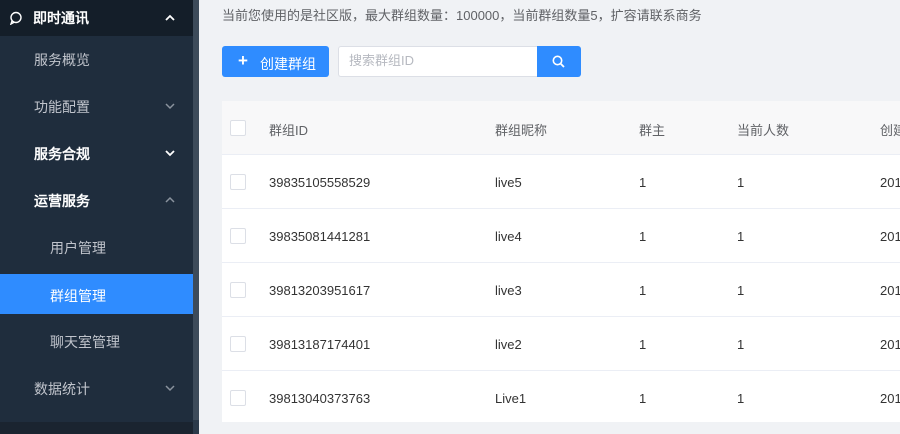  I want to click on cell-group-id: 39813040373763, so click(320, 398).